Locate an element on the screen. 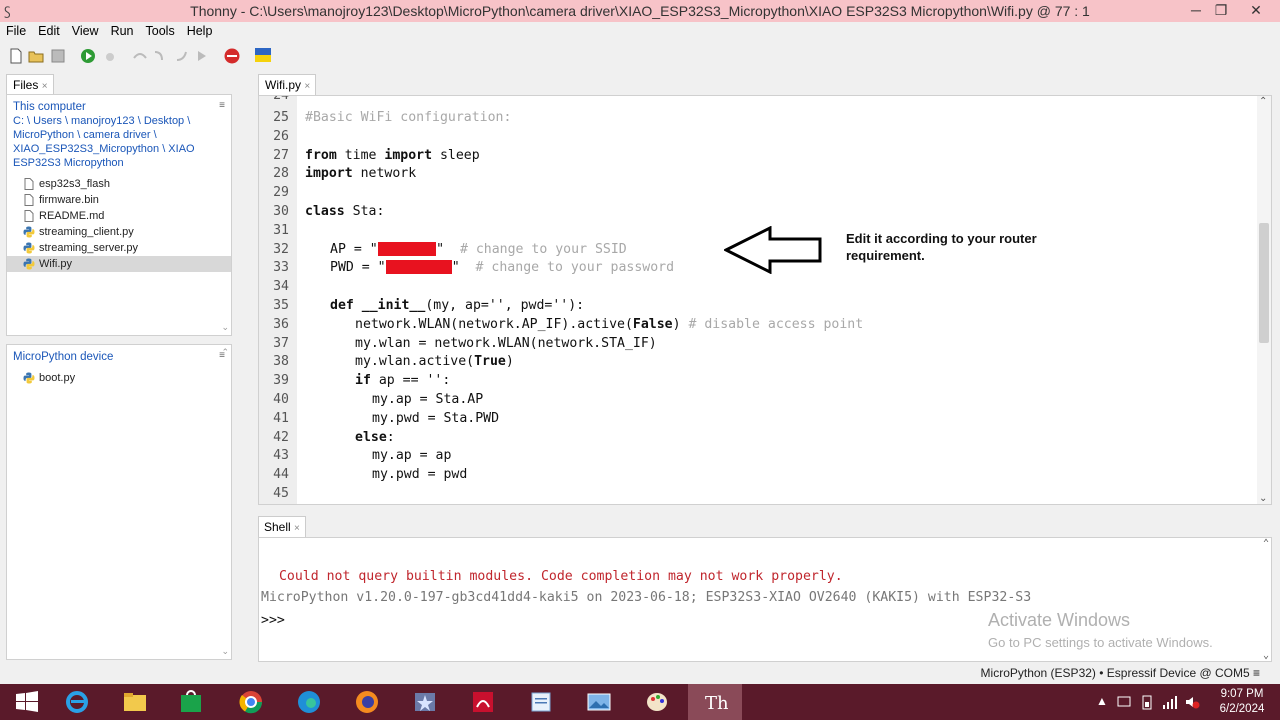  windows-start-icon is located at coordinates (27, 702).